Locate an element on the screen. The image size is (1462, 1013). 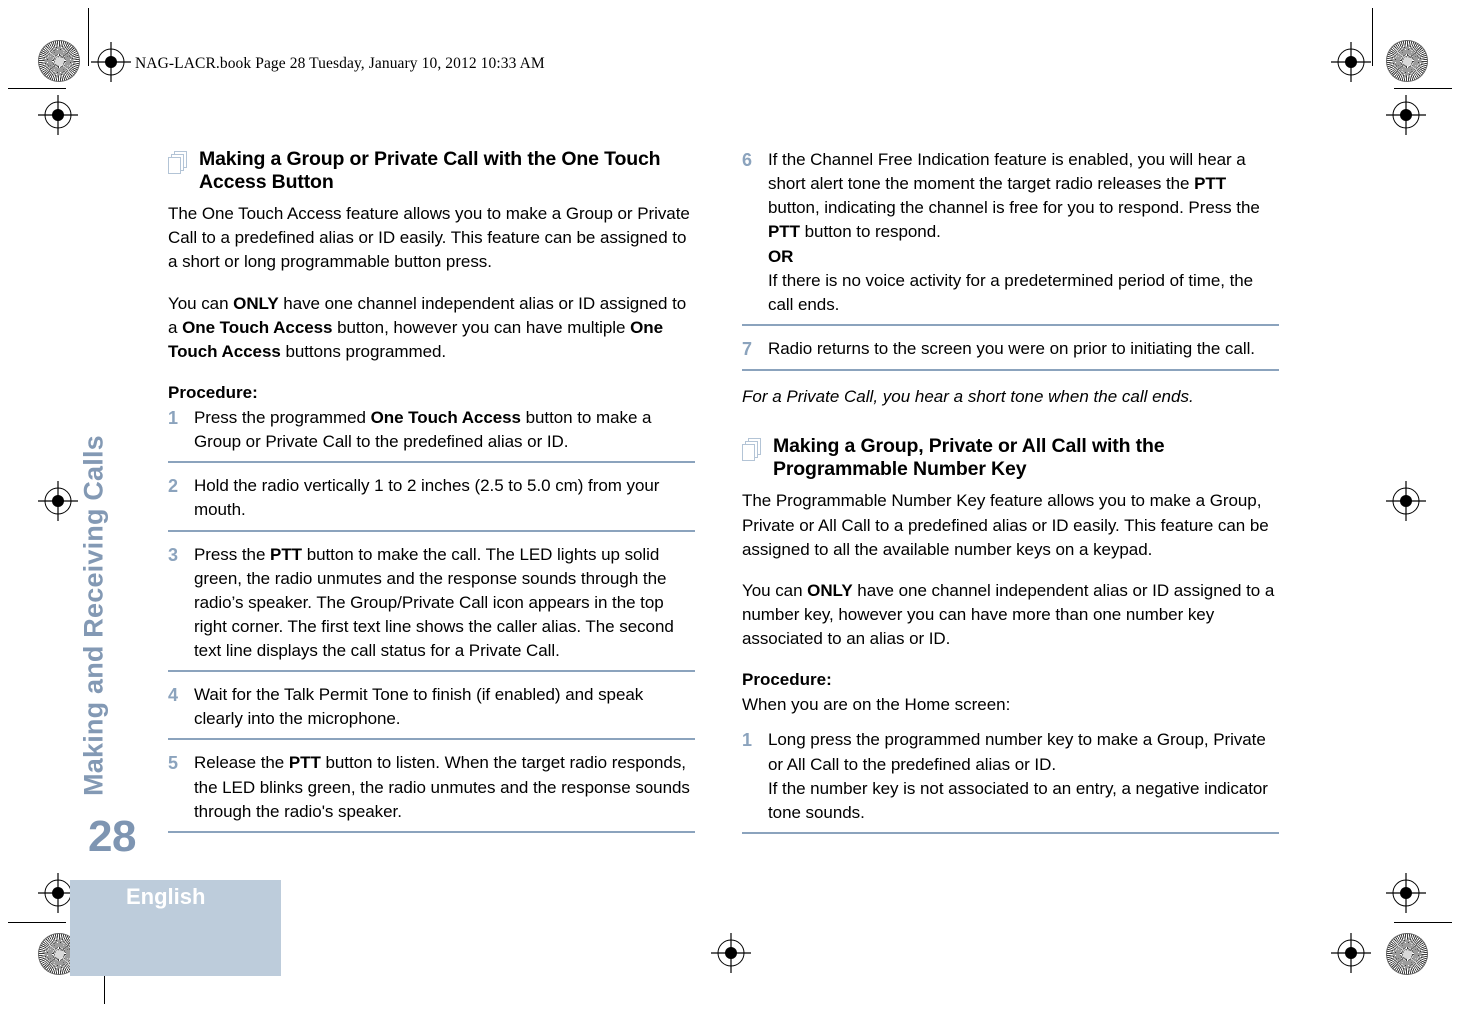
registration-star-top-left is located at coordinates (59, 61).